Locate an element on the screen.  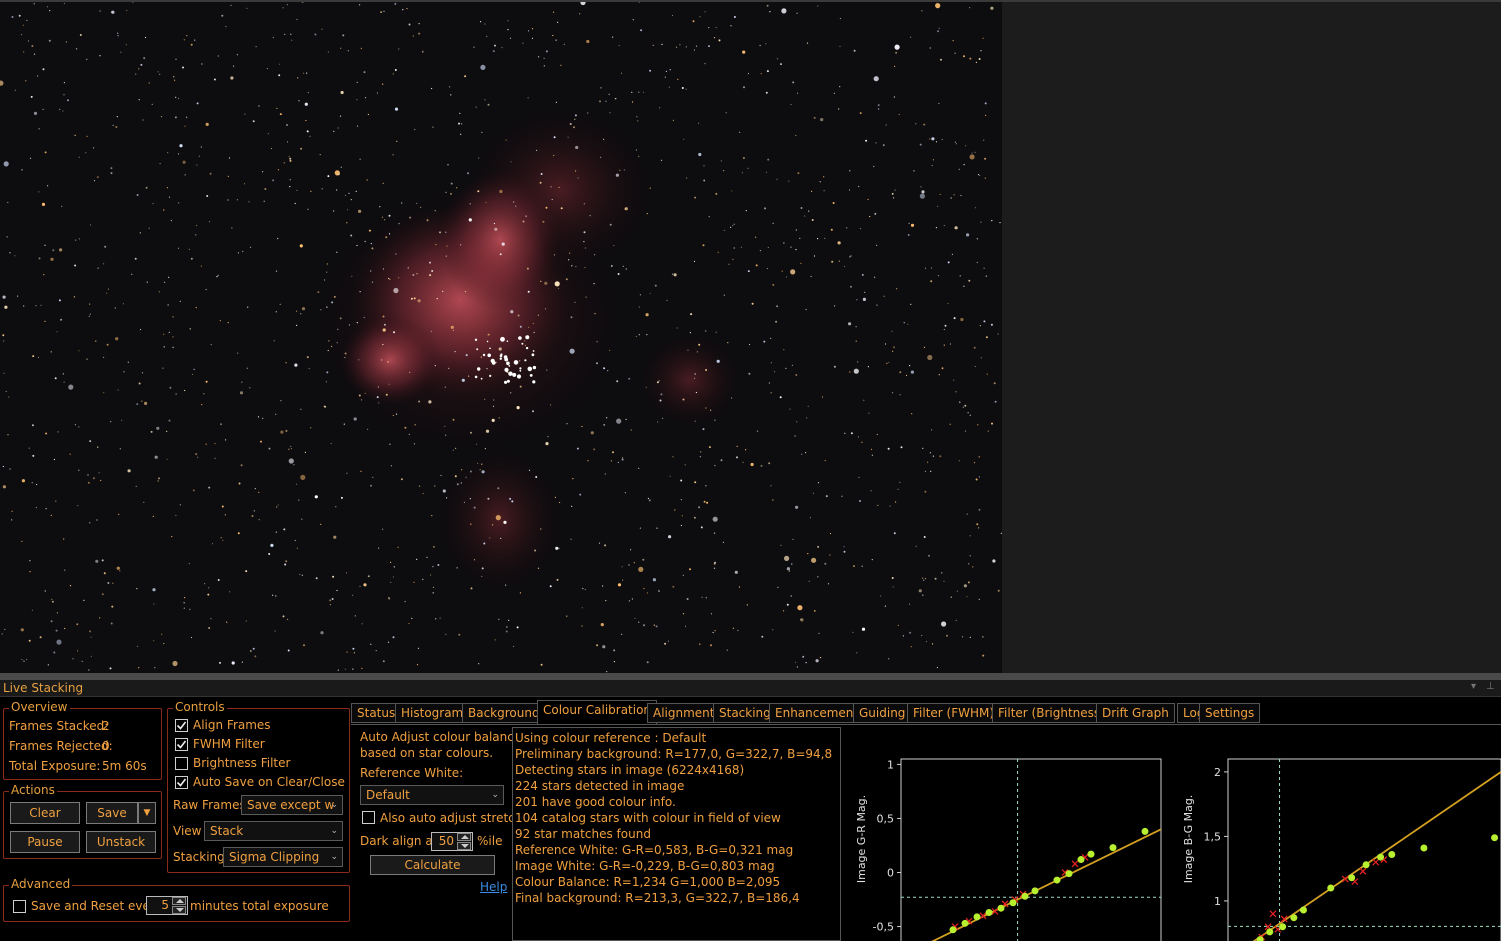
pause-button: Pause is located at coordinates (45, 842).